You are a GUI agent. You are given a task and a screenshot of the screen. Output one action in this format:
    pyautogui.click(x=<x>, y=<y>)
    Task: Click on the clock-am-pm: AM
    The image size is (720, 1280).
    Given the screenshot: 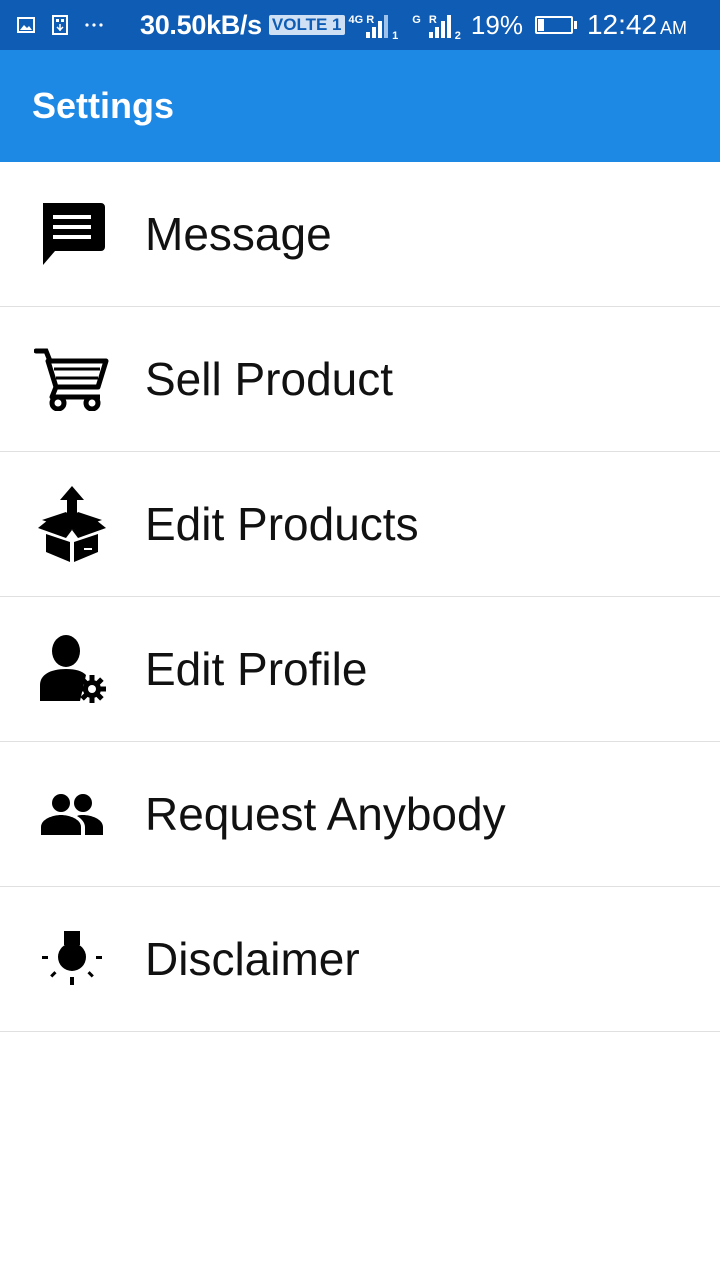 What is the action you would take?
    pyautogui.click(x=674, y=27)
    